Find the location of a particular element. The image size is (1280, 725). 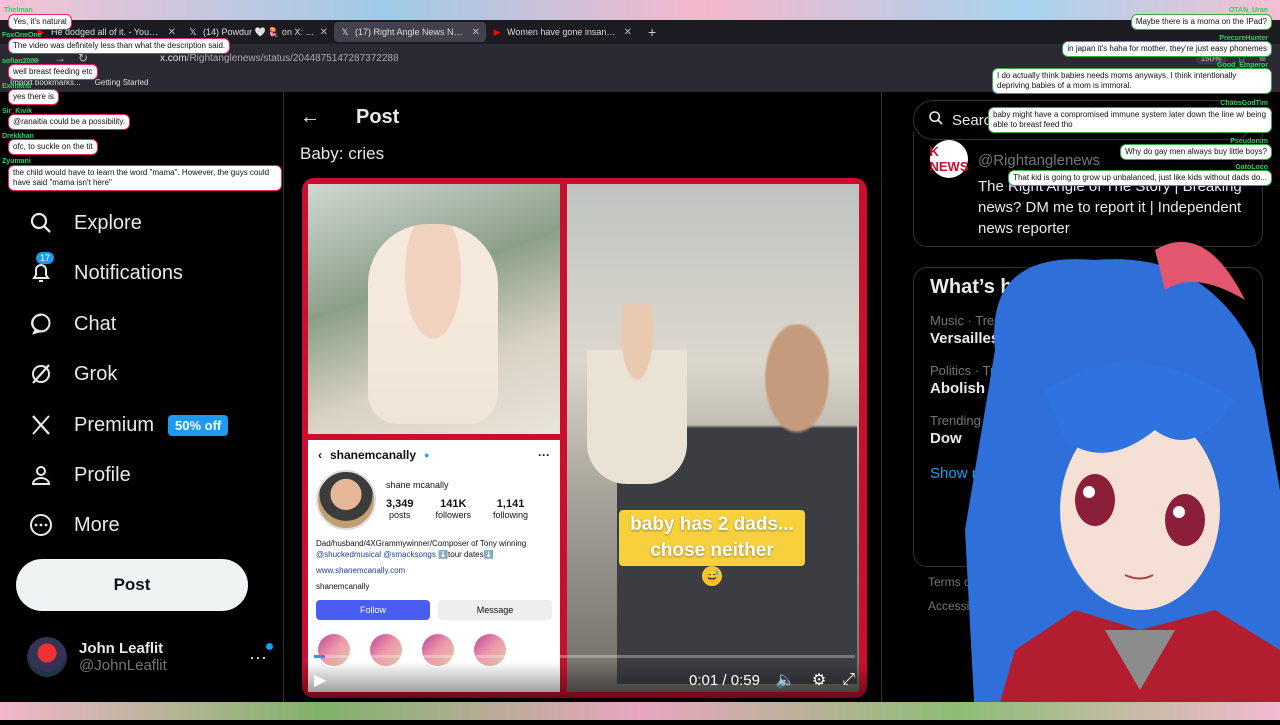

more-horizontal-icon: ··· is located at coordinates (261, 655).